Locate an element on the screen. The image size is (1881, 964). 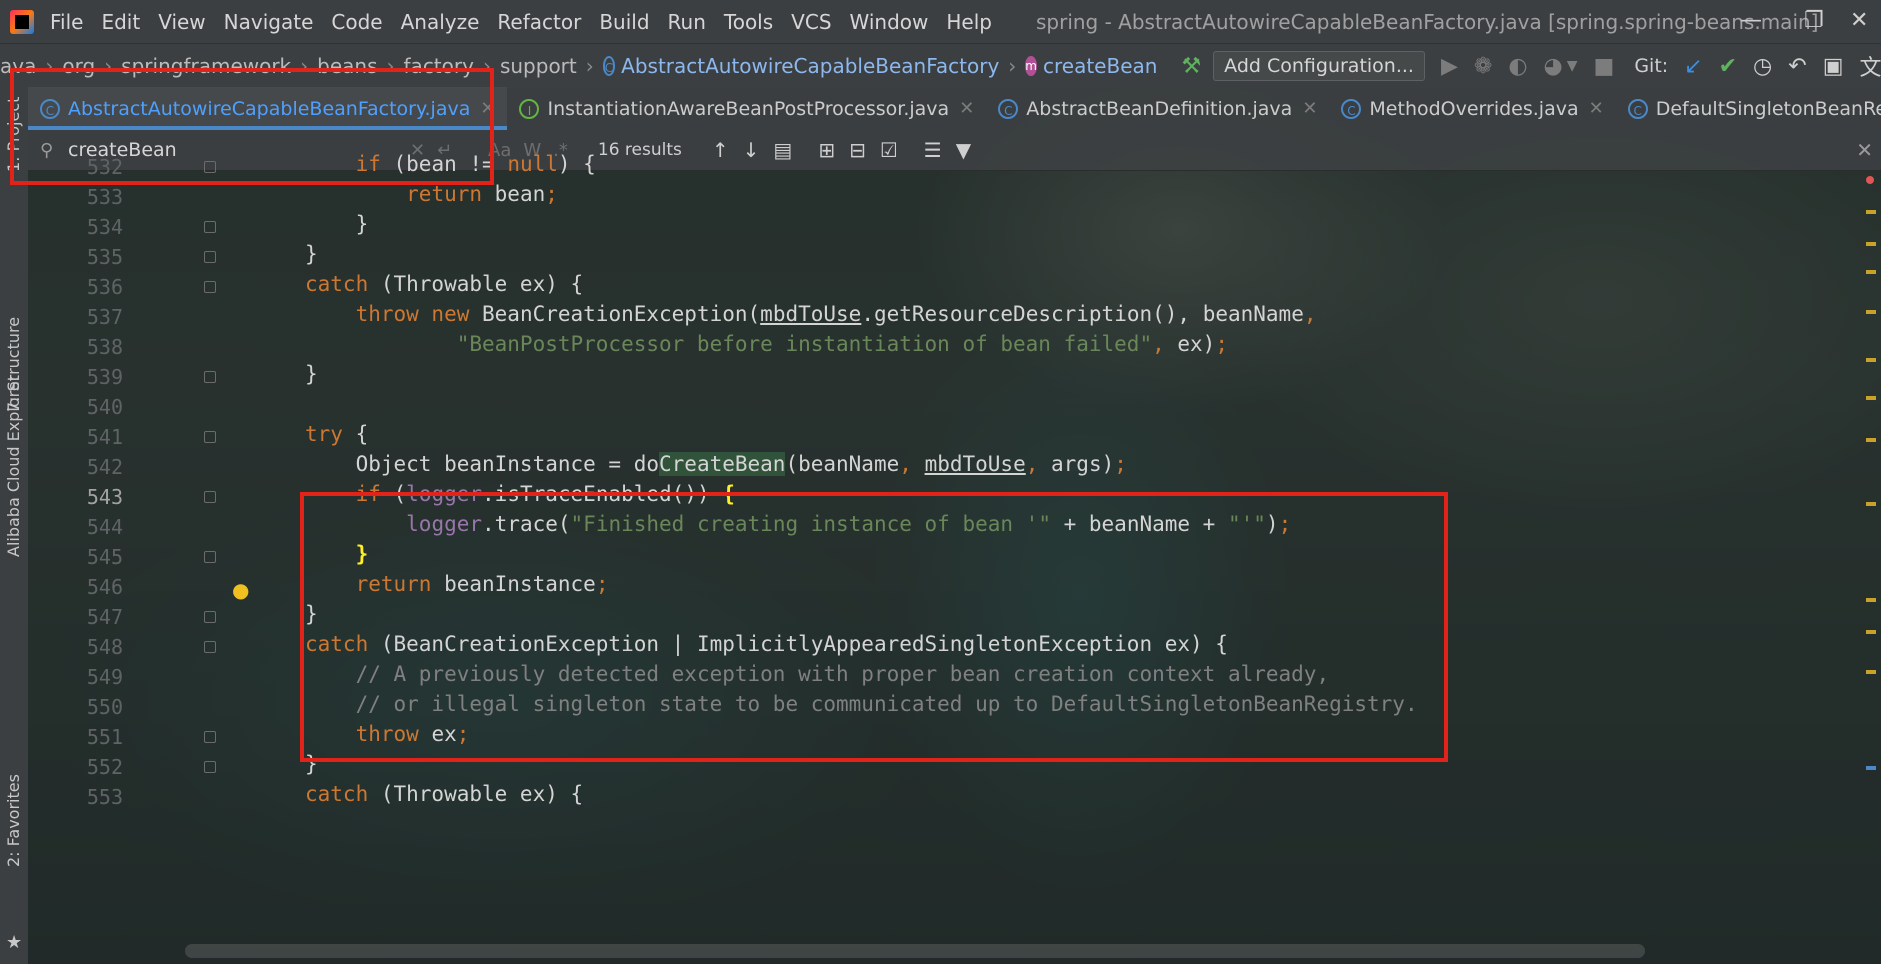
menu-help: Help is located at coordinates (969, 22).